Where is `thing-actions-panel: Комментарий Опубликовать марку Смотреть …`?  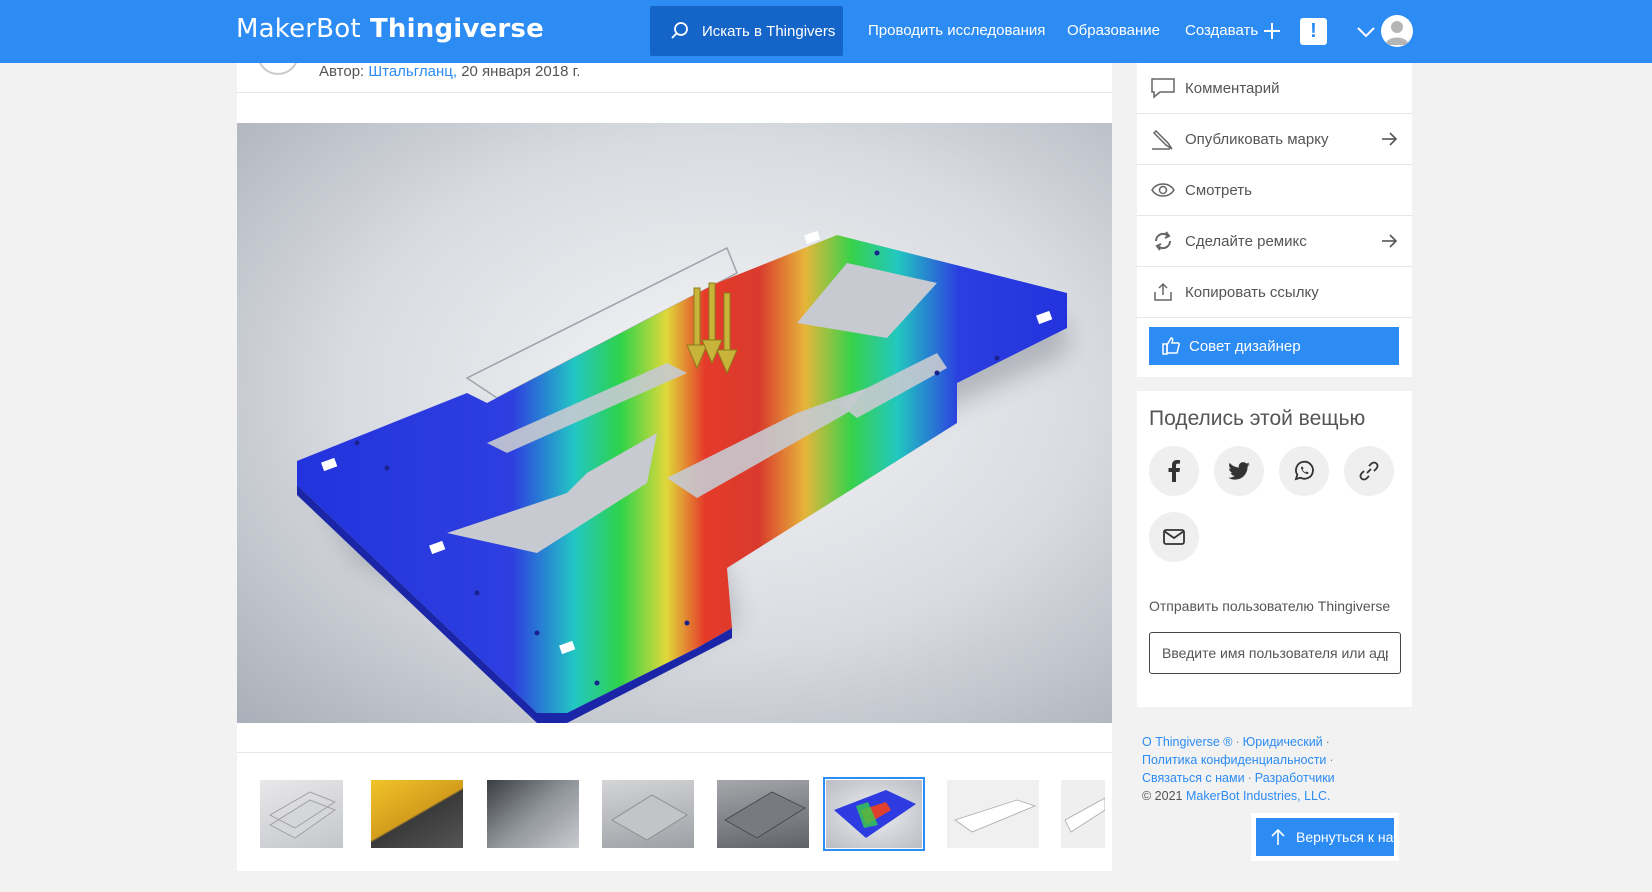 thing-actions-panel: Комментарий Опубликовать марку Смотреть … is located at coordinates (1274, 220).